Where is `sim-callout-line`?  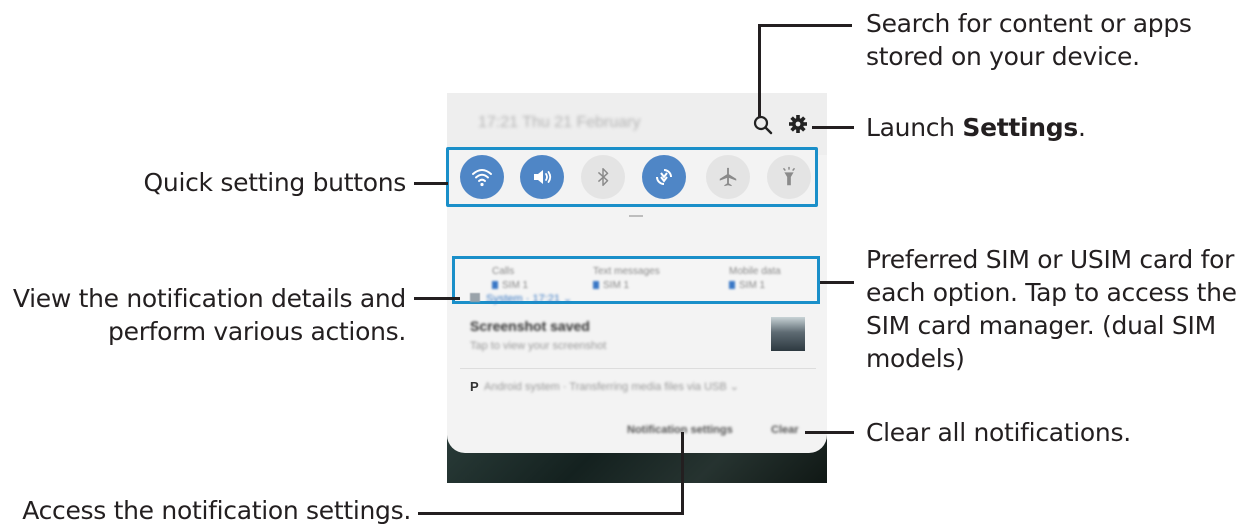 sim-callout-line is located at coordinates (837, 282).